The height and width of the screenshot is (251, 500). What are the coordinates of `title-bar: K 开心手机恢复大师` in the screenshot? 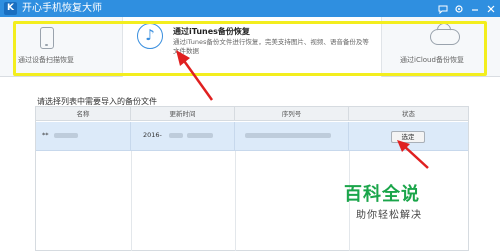 It's located at (250, 8).